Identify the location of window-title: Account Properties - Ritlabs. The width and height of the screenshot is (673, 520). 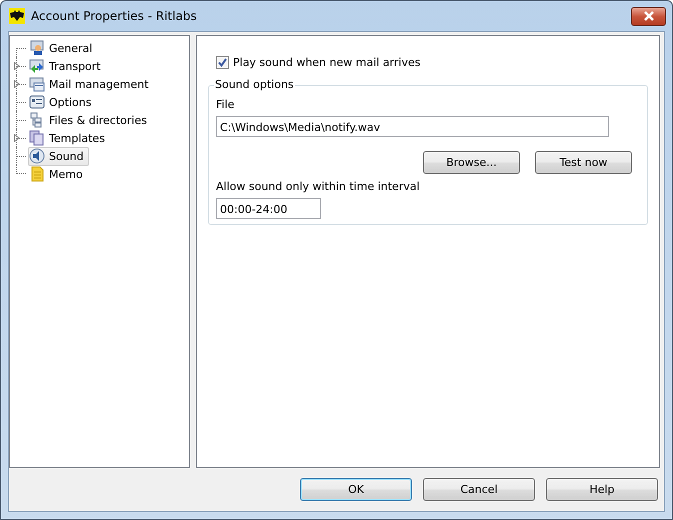
(114, 16).